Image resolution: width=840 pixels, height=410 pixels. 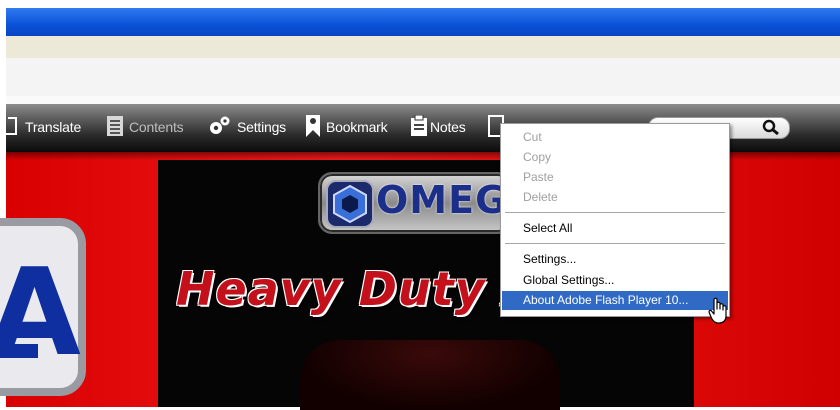 I want to click on bookmark-icon, so click(x=313, y=127).